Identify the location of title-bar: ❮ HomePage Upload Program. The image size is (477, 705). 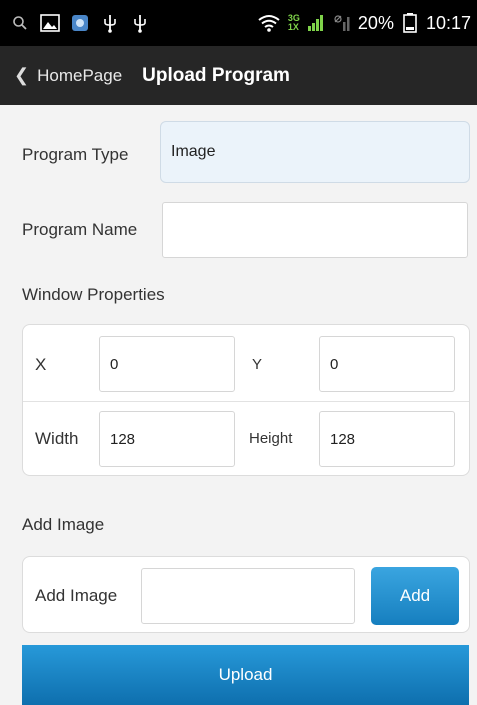
(238, 76).